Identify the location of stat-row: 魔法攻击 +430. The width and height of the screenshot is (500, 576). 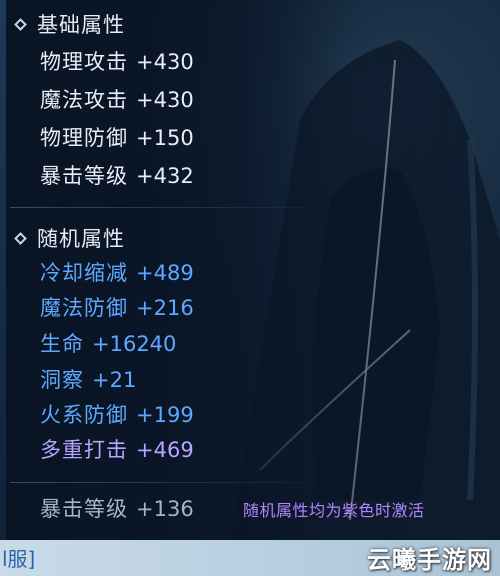
(117, 100).